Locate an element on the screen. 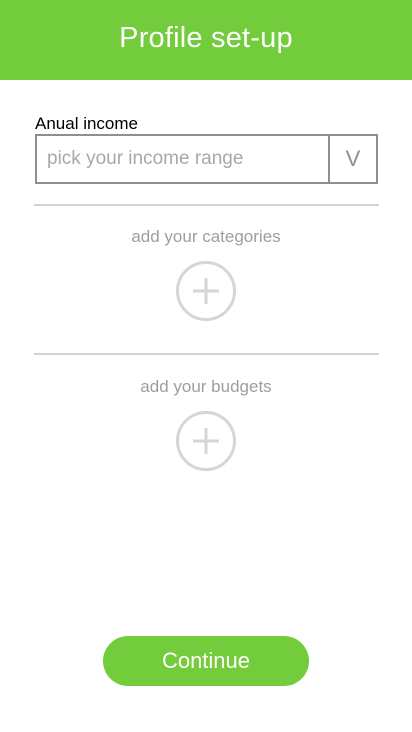 The image size is (412, 732). page-title: Profile set-up is located at coordinates (206, 37).